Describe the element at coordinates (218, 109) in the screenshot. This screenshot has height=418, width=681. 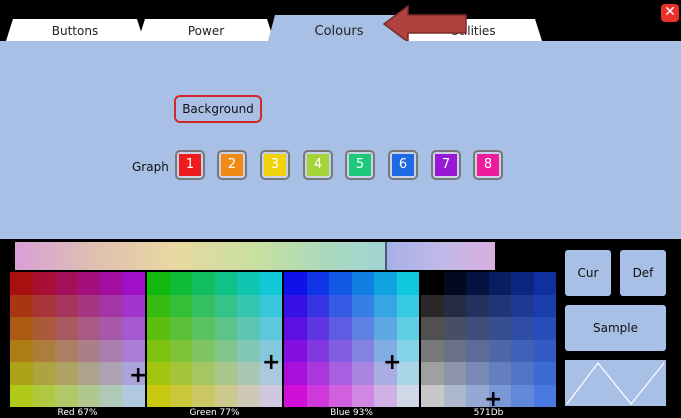
I see `background-button: Background` at that location.